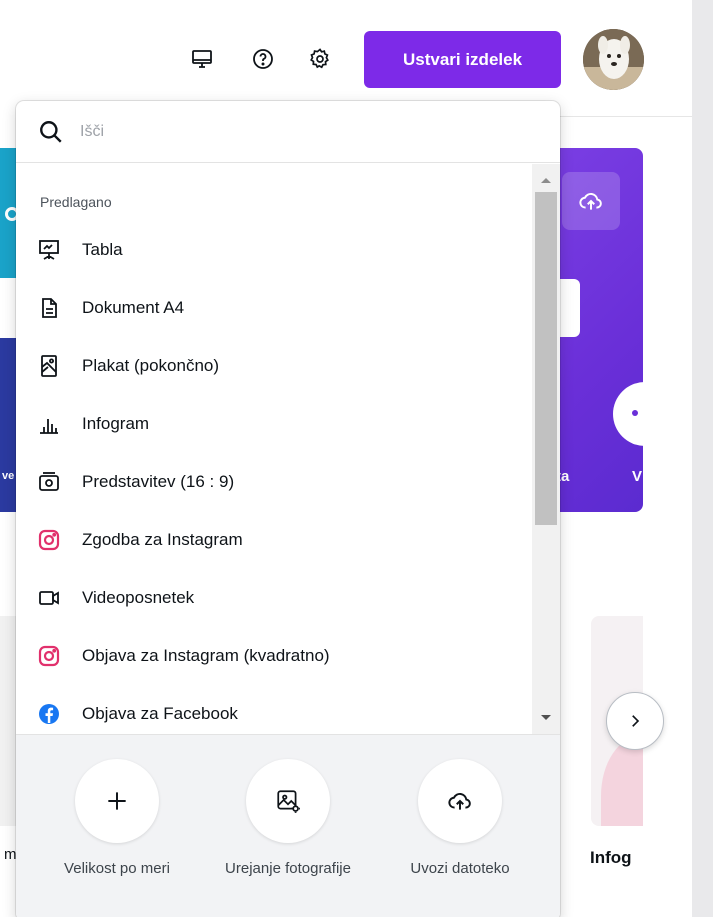 The width and height of the screenshot is (713, 917). What do you see at coordinates (273, 366) in the screenshot?
I see `list-item-plakat: Plakat (pokončno)` at bounding box center [273, 366].